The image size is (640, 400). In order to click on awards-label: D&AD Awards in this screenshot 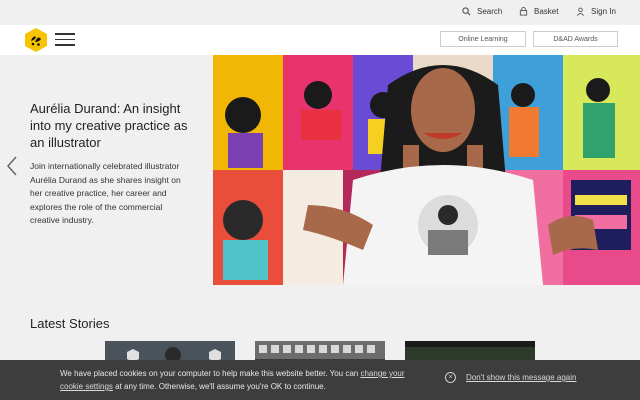, I will do `click(575, 39)`.